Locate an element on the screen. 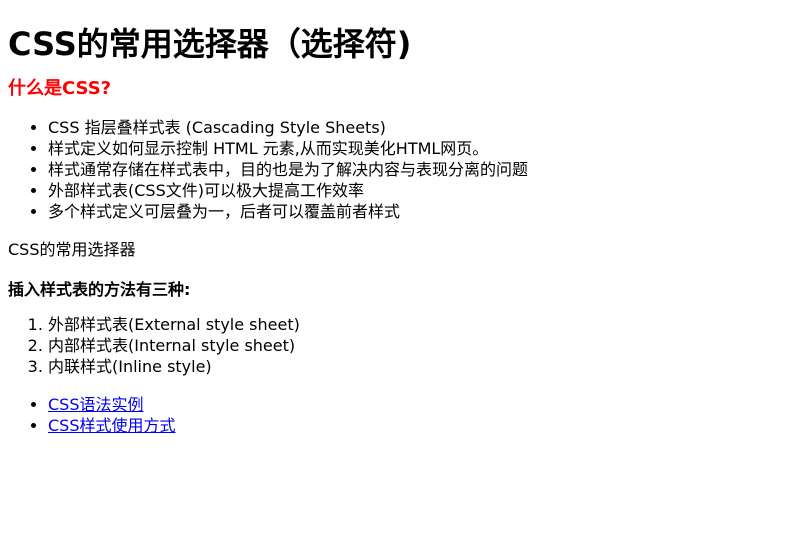  list-item: 外部样式表(External style sheet) is located at coordinates (417, 324).